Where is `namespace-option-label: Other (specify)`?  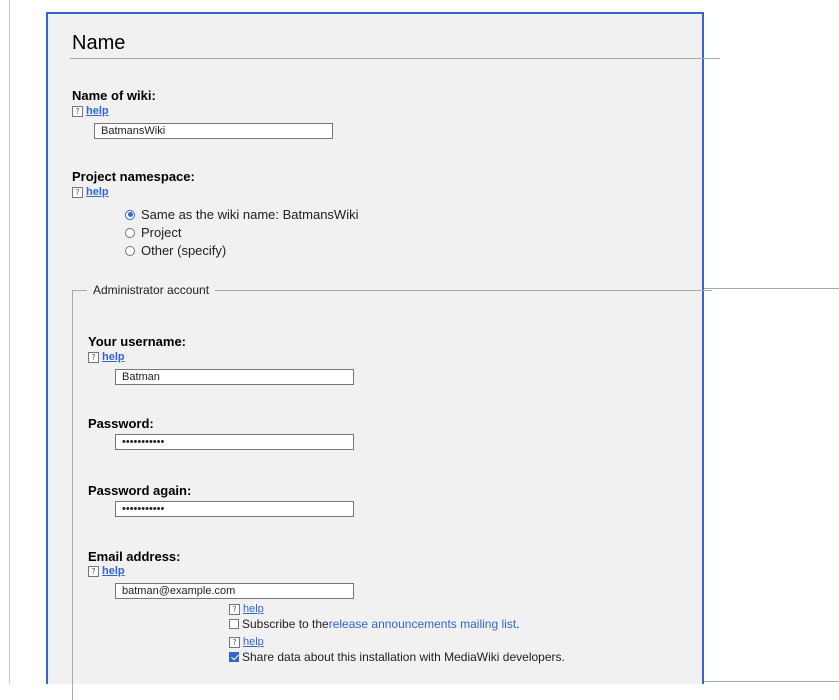
namespace-option-label: Other (specify) is located at coordinates (184, 250).